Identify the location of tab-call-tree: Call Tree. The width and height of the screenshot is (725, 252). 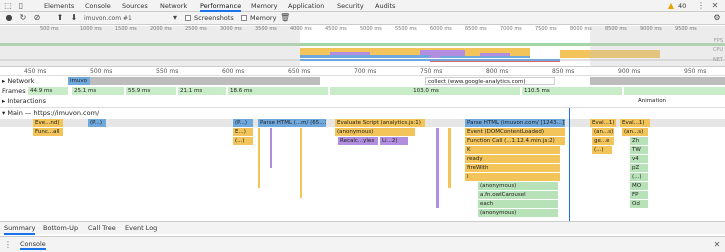
(102, 228).